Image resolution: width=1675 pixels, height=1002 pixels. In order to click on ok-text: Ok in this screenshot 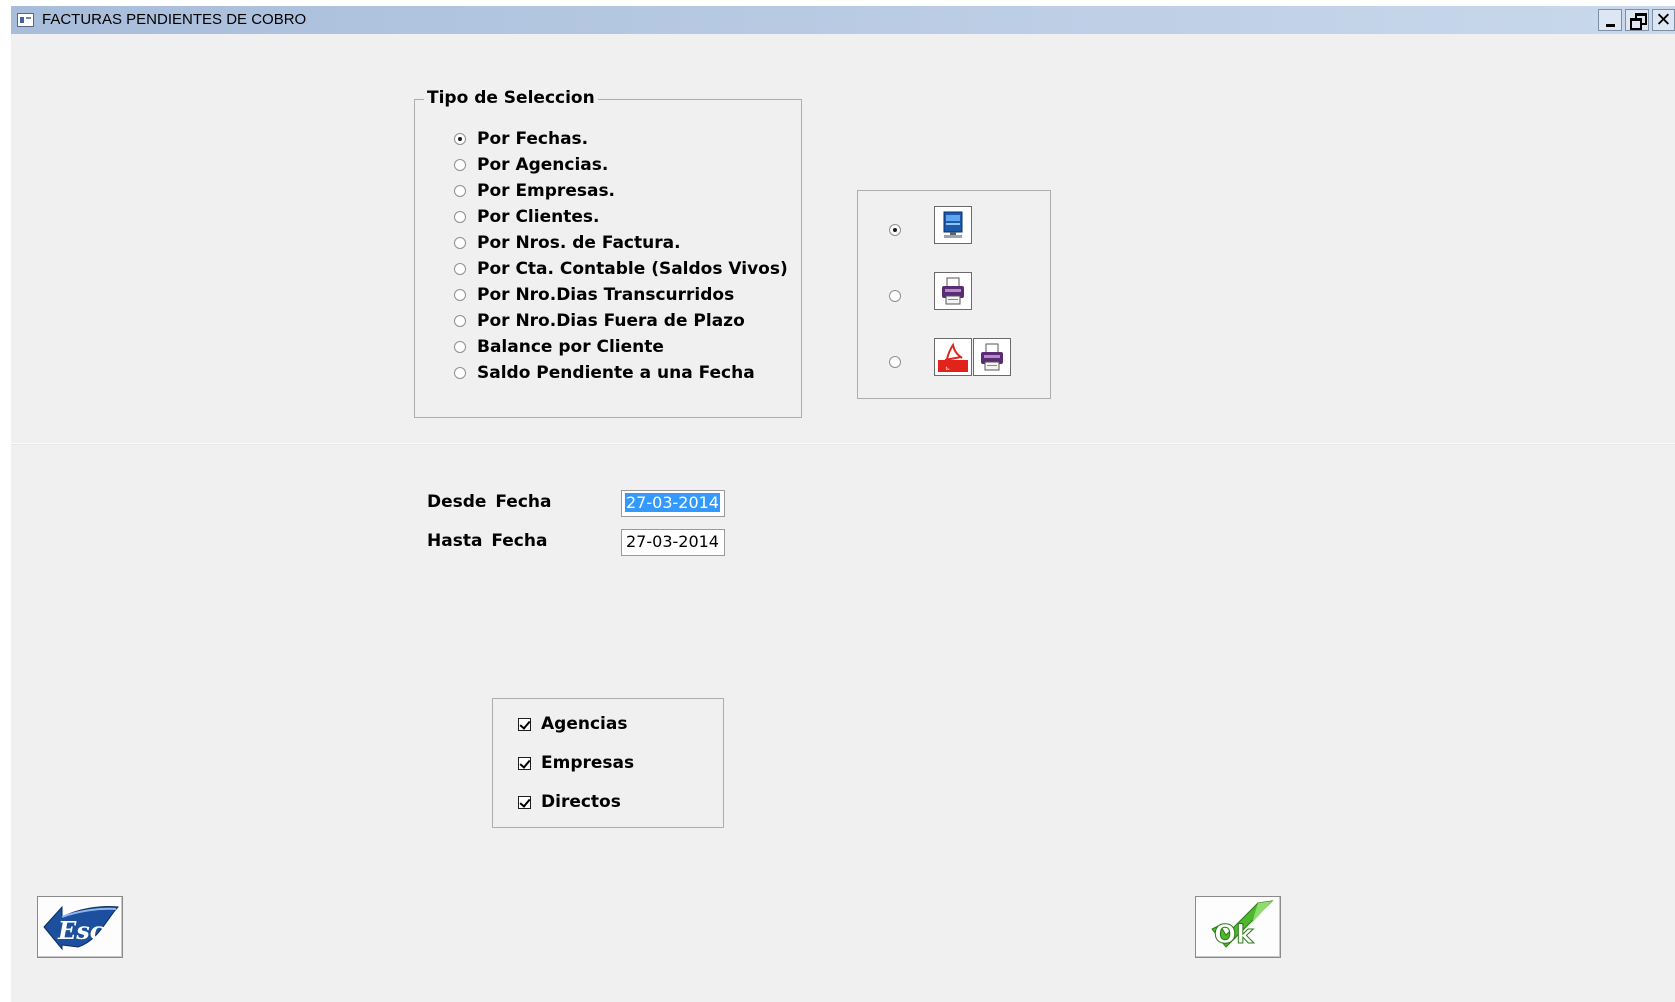, I will do `click(1234, 935)`.